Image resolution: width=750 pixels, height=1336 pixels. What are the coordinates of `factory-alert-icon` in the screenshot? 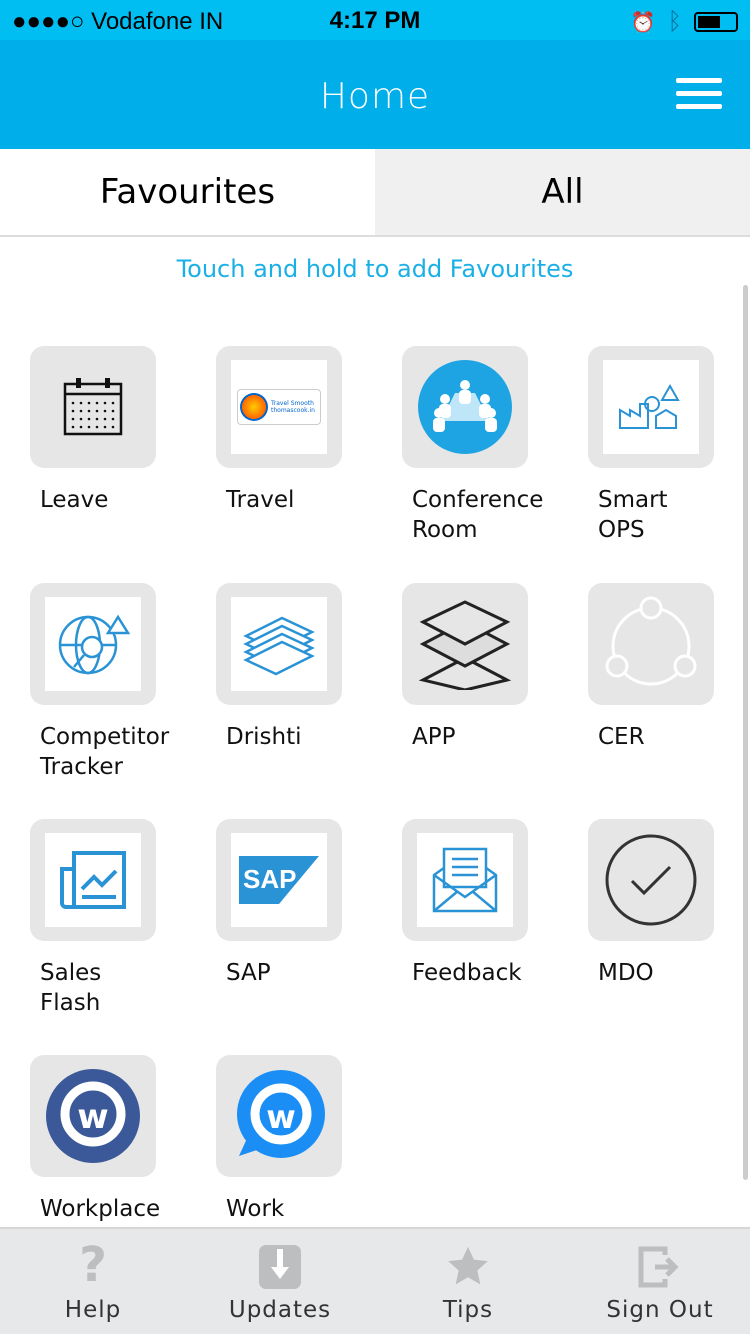 It's located at (651, 407).